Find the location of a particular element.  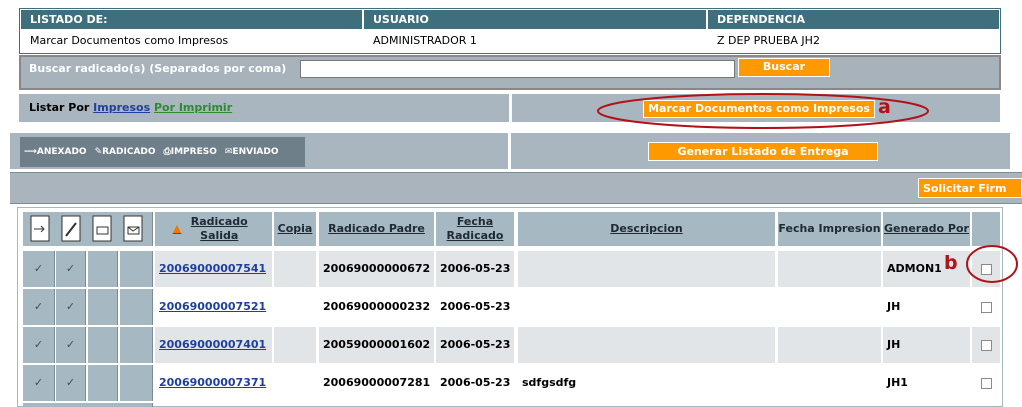

cell-descripcion: sdfgsdfg is located at coordinates (549, 382).